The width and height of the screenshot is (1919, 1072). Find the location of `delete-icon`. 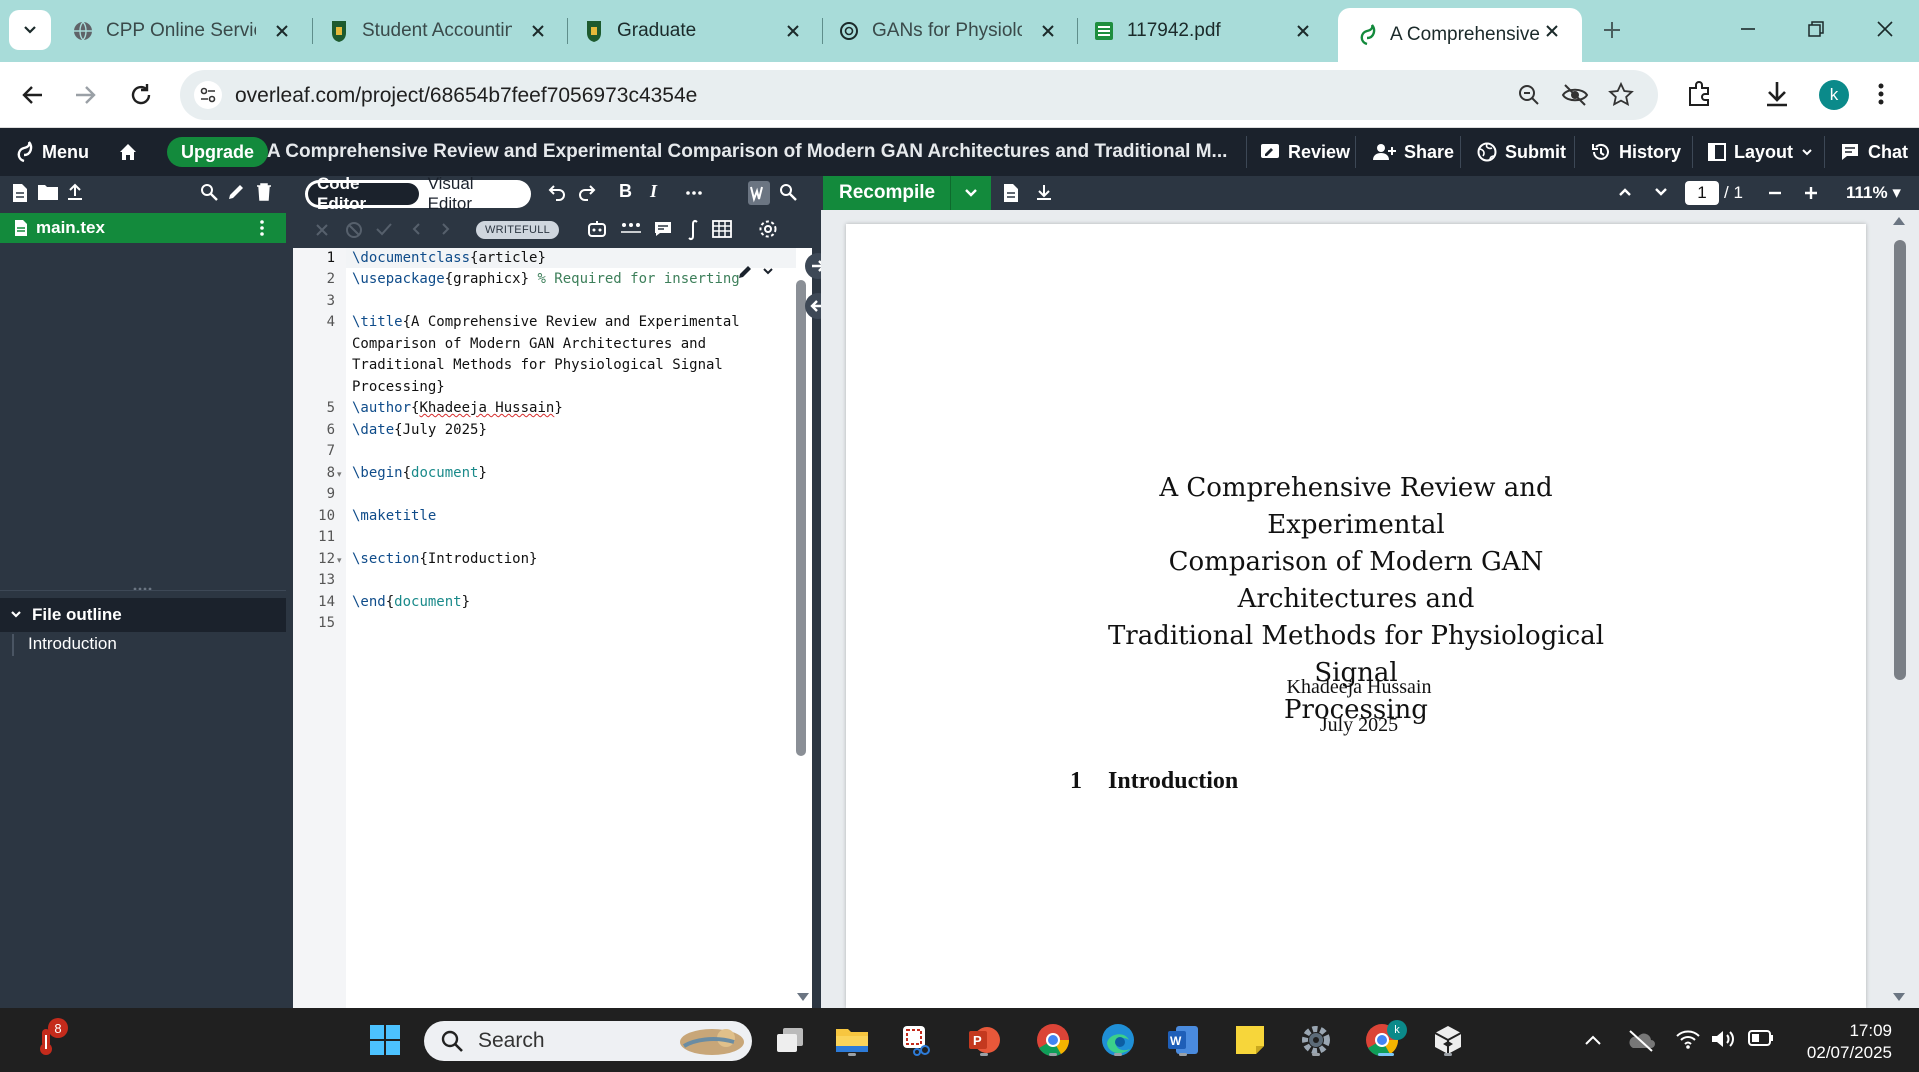

delete-icon is located at coordinates (264, 192).